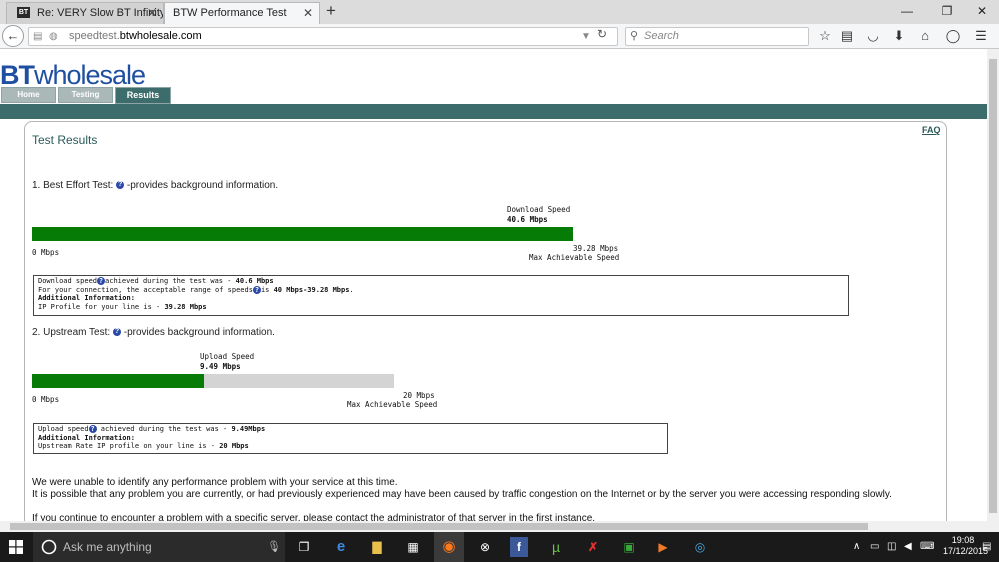  I want to click on restore-icon: ❐, so click(947, 11).